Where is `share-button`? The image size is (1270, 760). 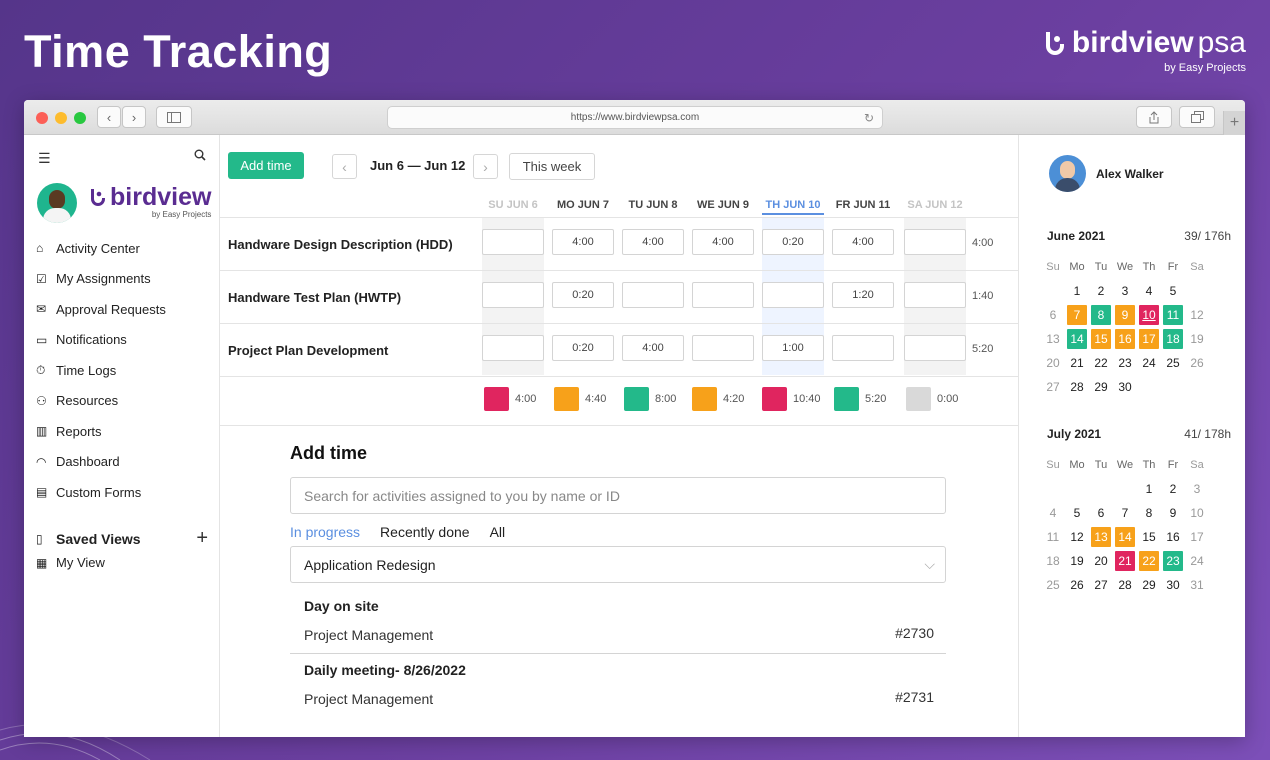 share-button is located at coordinates (1154, 117).